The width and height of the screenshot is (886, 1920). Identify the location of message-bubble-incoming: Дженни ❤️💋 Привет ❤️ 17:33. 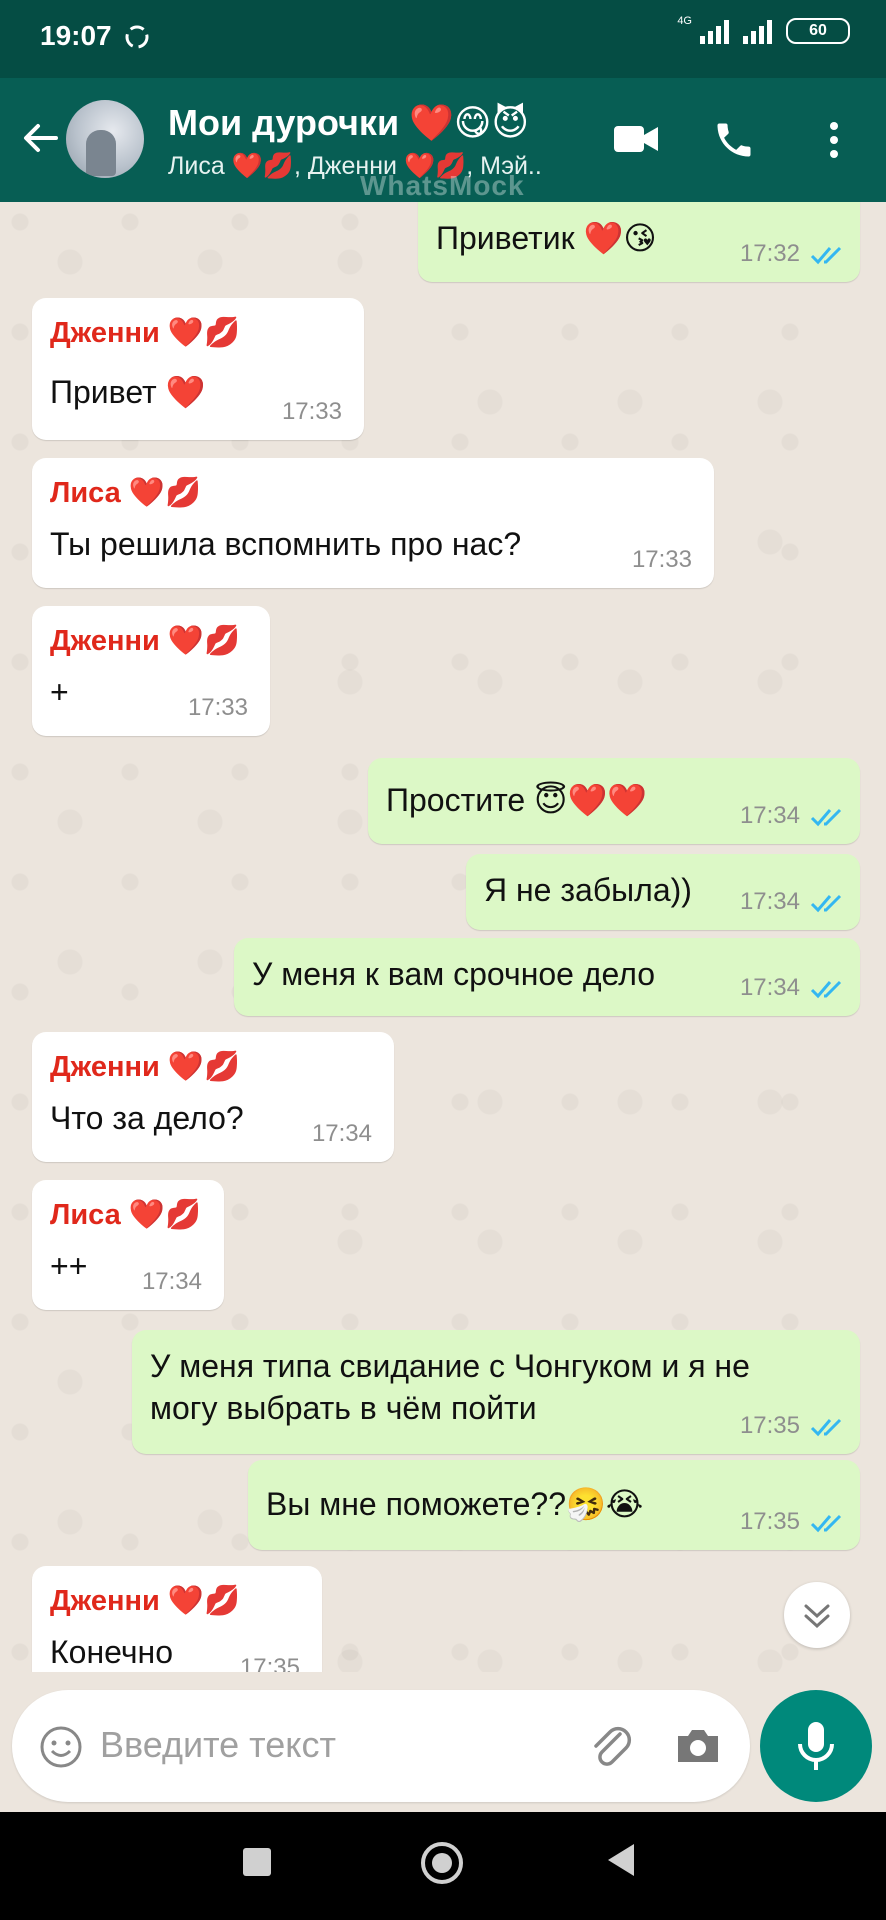
(198, 369).